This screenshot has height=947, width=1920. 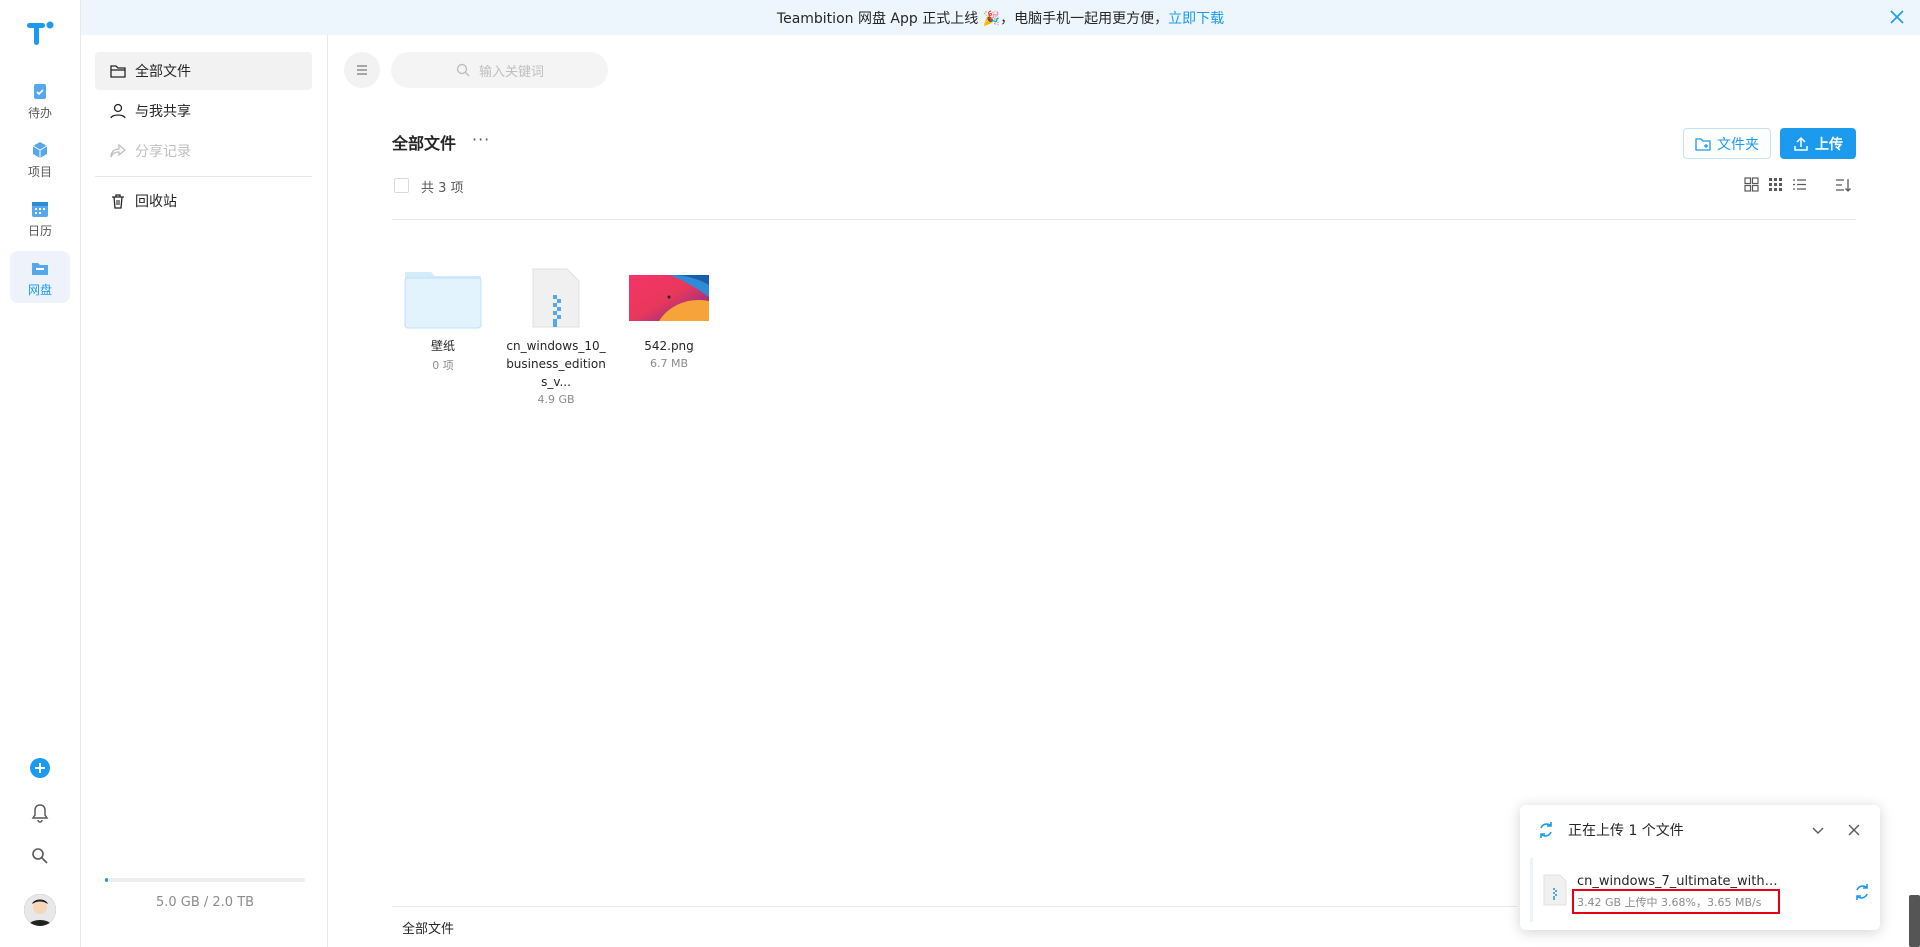 I want to click on rail-item-label: 日历, so click(x=39, y=231).